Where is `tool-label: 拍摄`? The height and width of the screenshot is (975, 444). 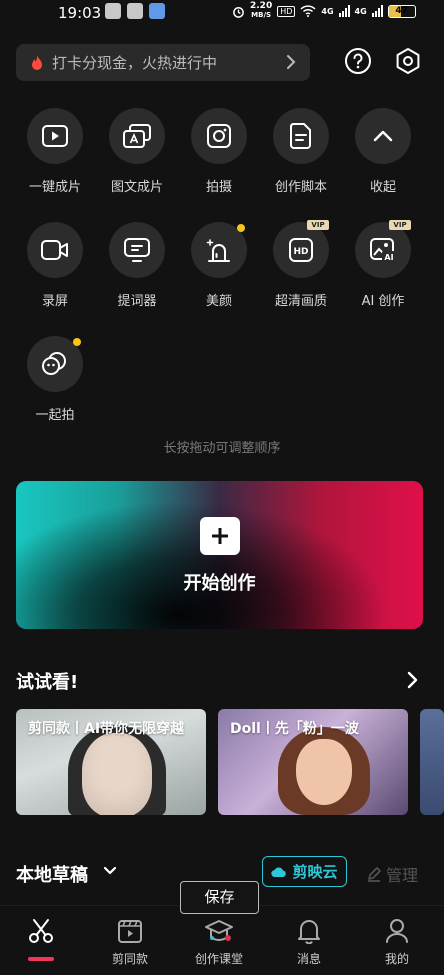
tool-label: 拍摄 is located at coordinates (218, 187).